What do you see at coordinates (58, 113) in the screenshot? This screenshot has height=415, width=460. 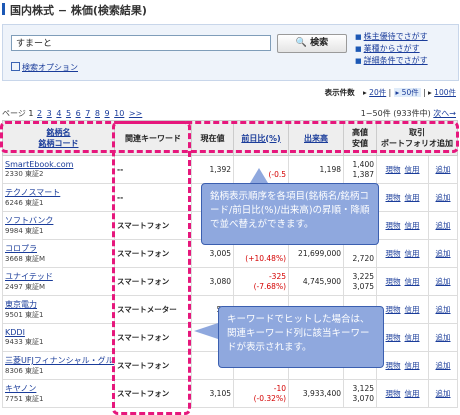 I see `page-link: 4` at bounding box center [58, 113].